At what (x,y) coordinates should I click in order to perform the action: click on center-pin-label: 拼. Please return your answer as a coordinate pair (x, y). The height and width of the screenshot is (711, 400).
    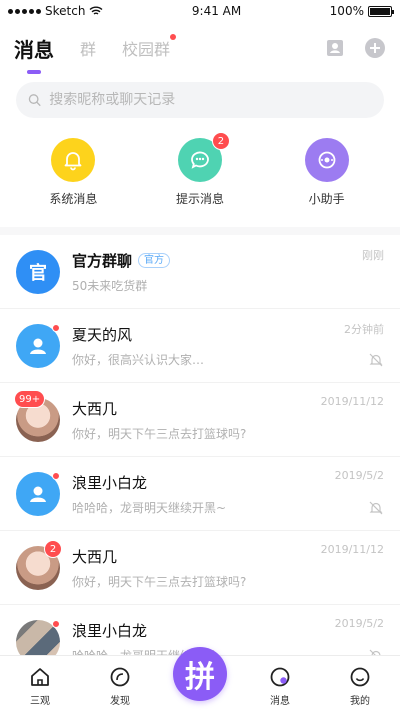
    Looking at the image, I should click on (200, 677).